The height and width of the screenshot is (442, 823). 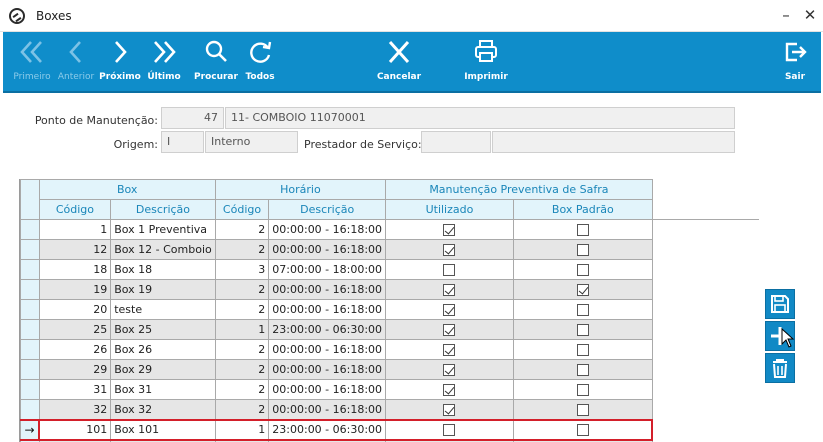 What do you see at coordinates (389, 309) in the screenshot?
I see `table-row: 20 teste 2 00:00:00 - 16:18:00` at bounding box center [389, 309].